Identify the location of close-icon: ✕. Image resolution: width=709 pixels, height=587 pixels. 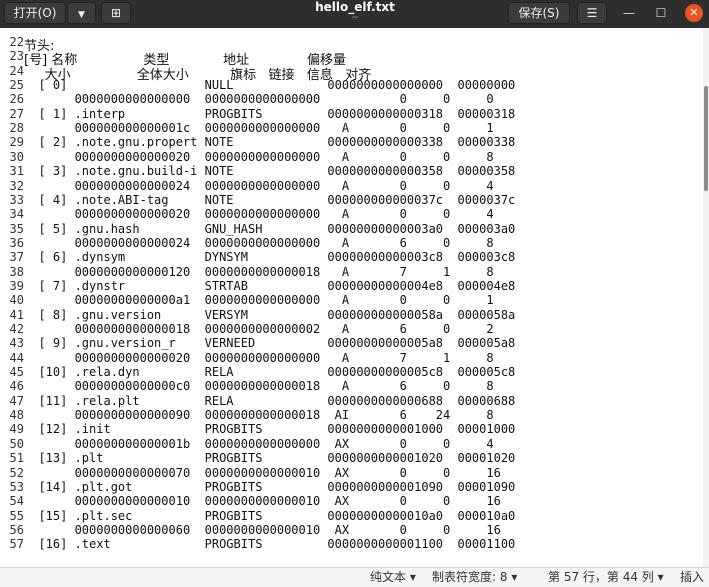
(694, 12).